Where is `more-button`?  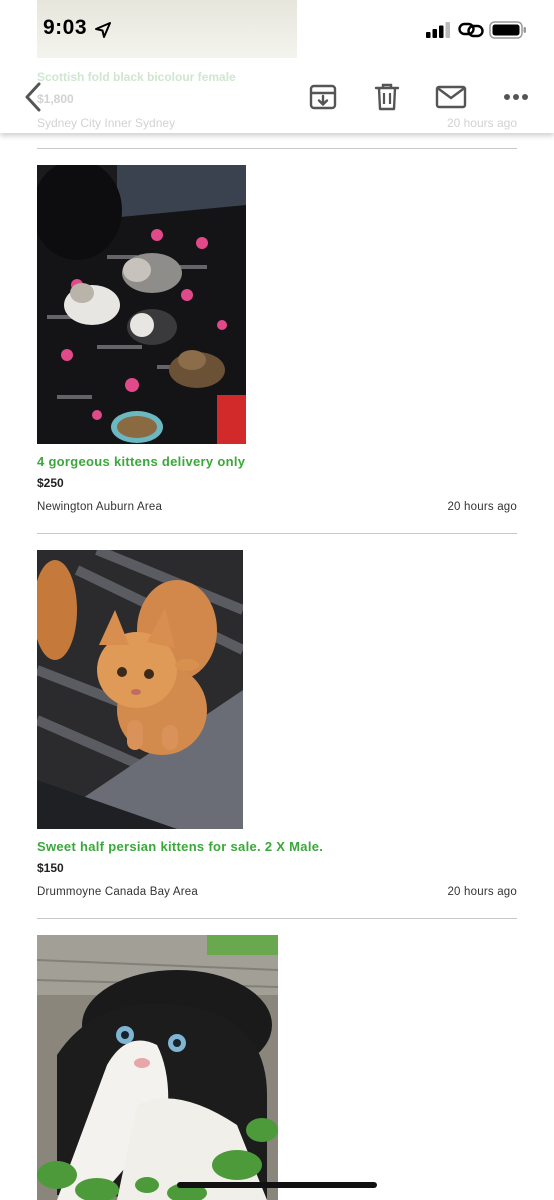
more-button is located at coordinates (516, 97).